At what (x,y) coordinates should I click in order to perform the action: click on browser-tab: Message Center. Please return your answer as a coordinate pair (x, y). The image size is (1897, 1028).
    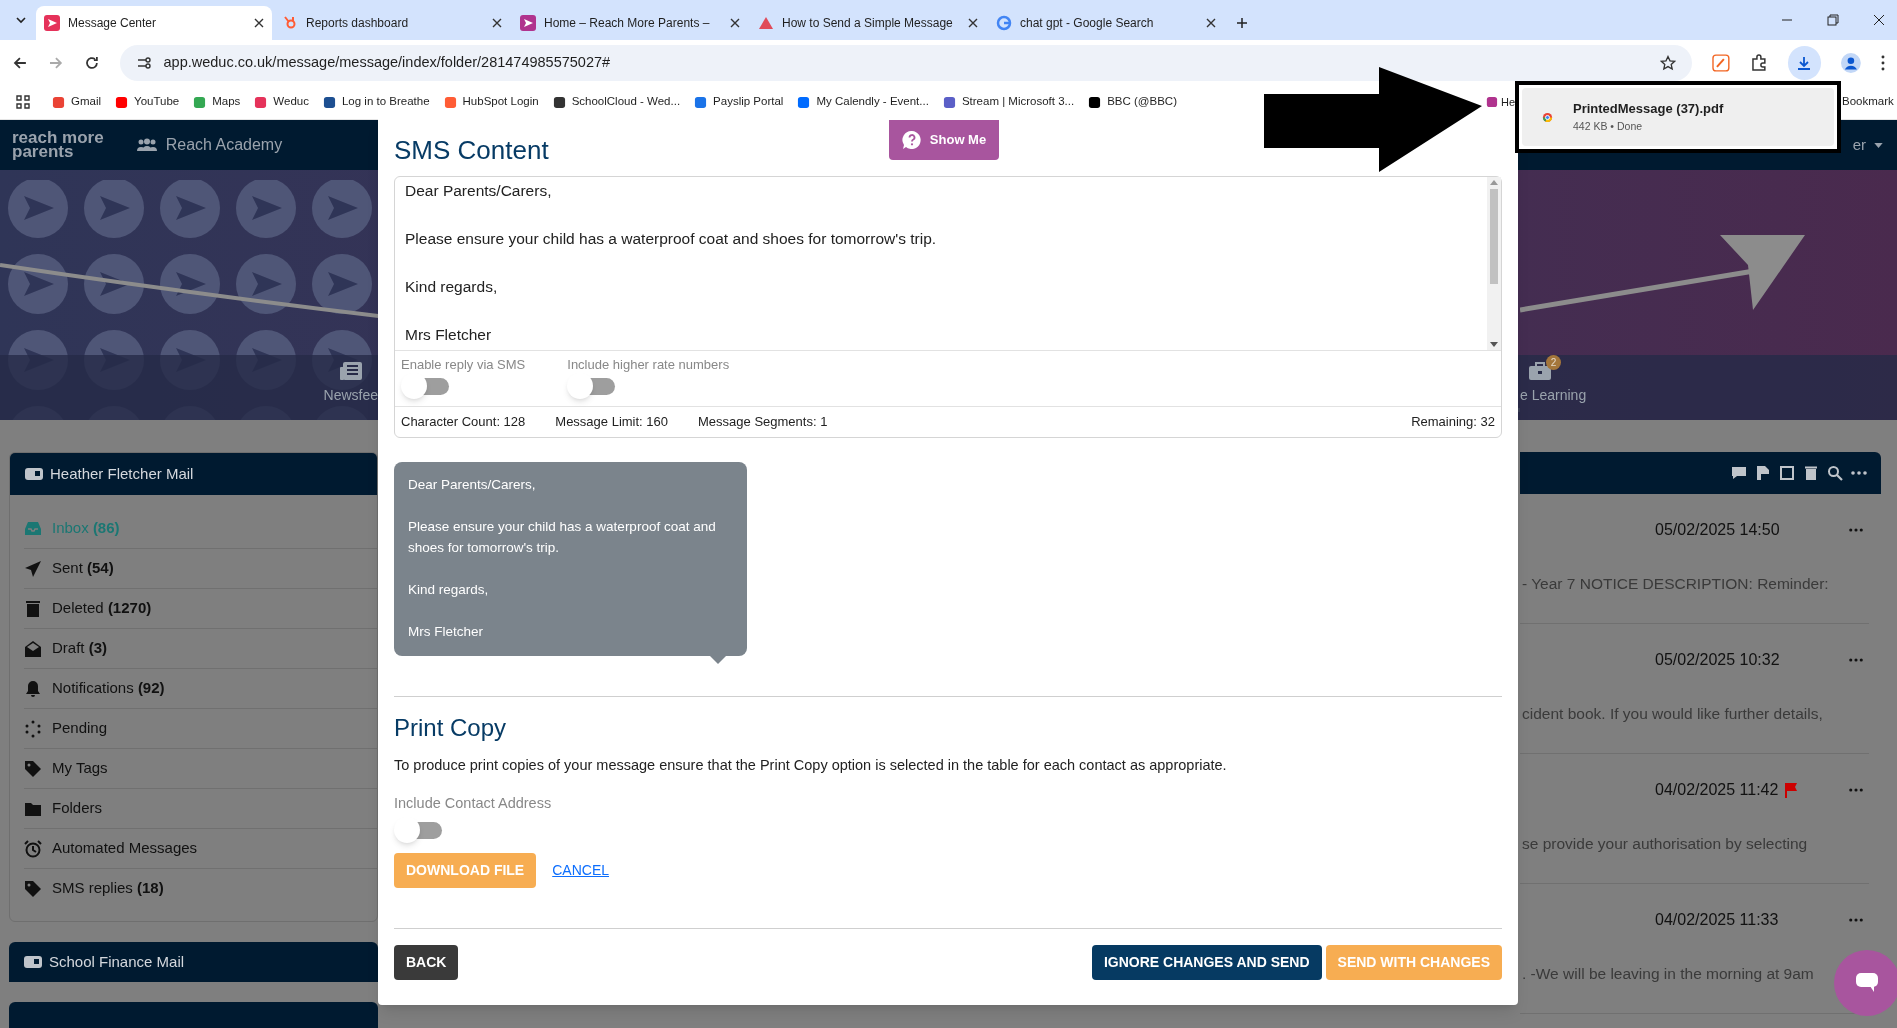
    Looking at the image, I should click on (154, 23).